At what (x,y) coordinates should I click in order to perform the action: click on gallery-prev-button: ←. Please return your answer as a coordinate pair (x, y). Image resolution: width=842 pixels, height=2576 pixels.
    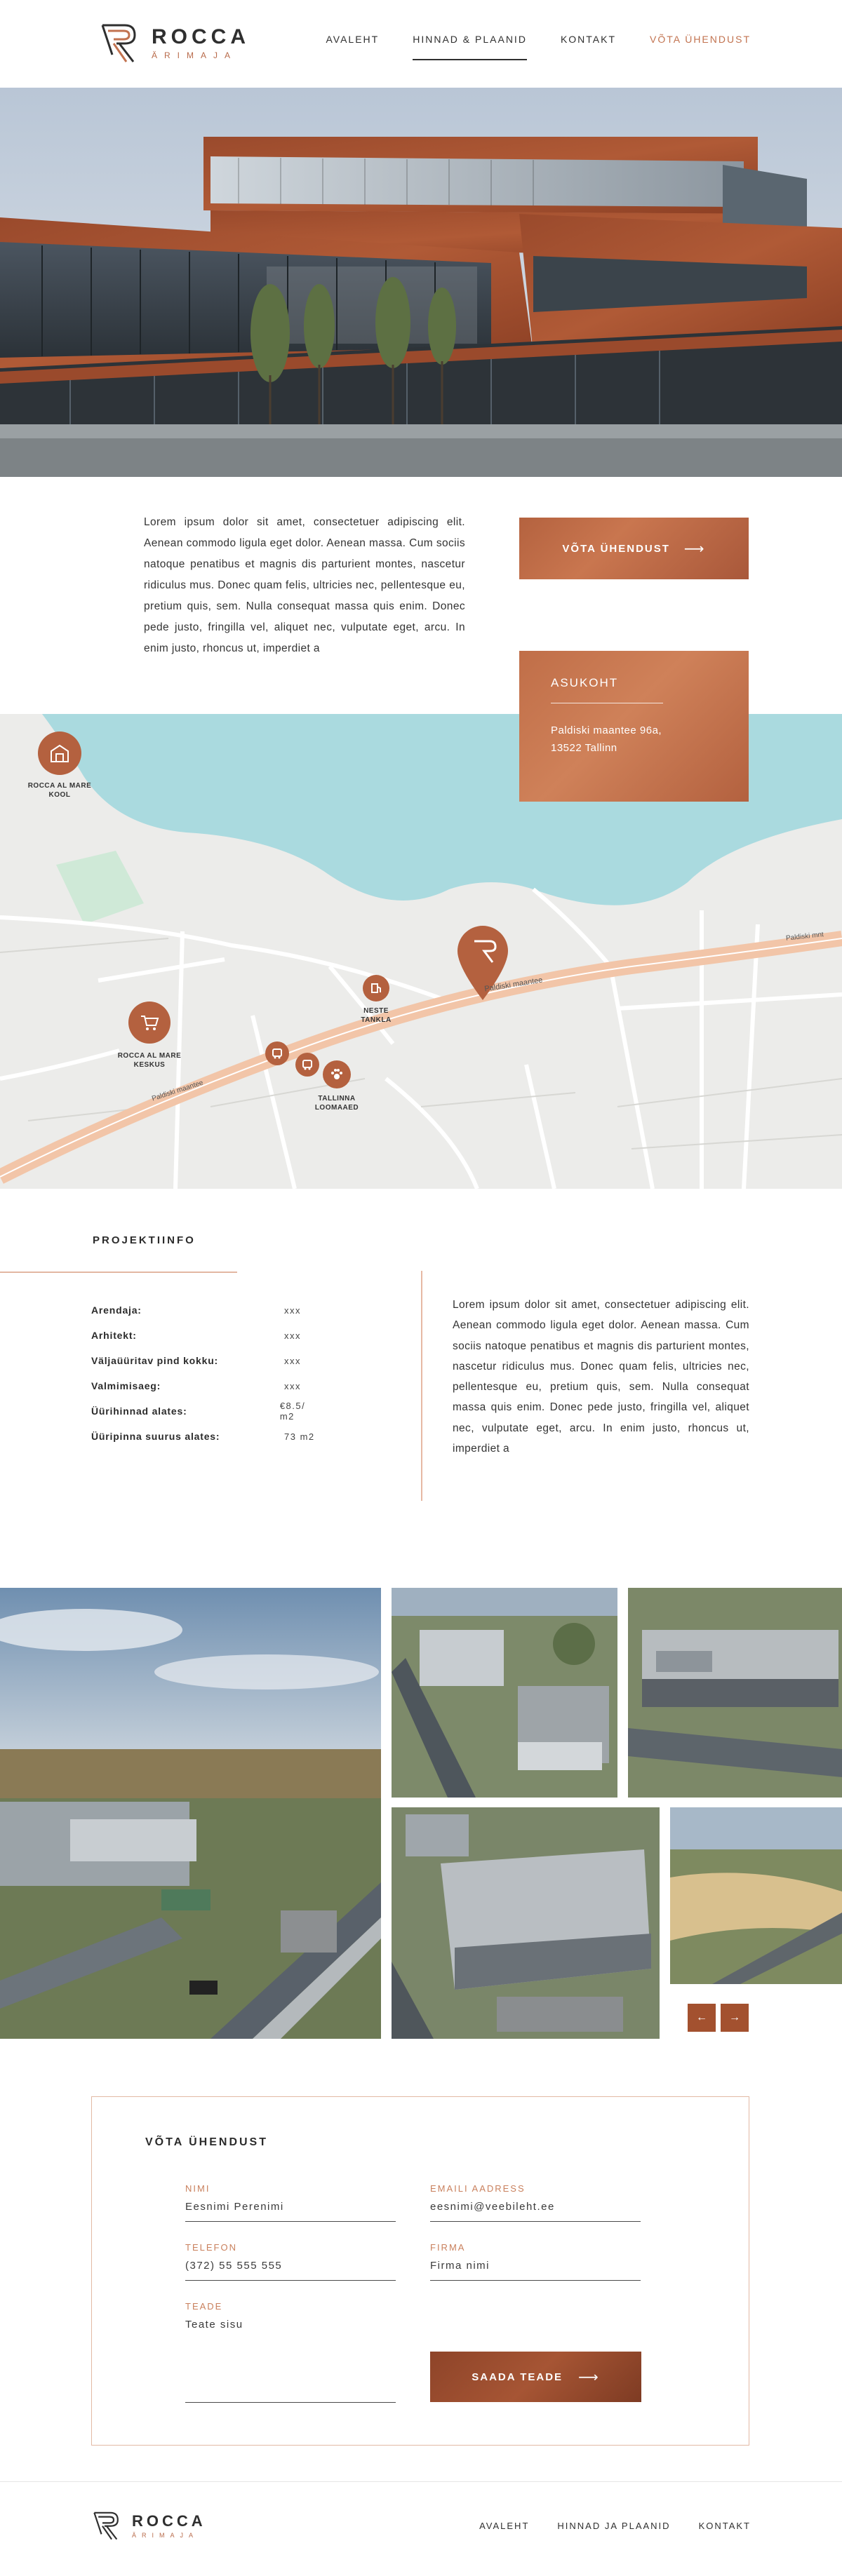
    Looking at the image, I should click on (702, 2018).